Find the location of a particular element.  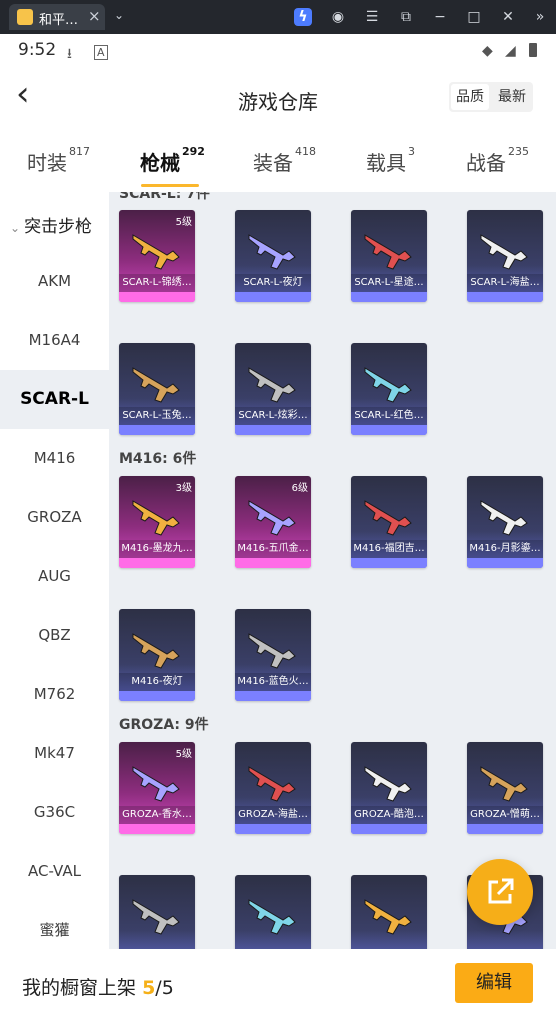

battery-icon is located at coordinates (533, 50).